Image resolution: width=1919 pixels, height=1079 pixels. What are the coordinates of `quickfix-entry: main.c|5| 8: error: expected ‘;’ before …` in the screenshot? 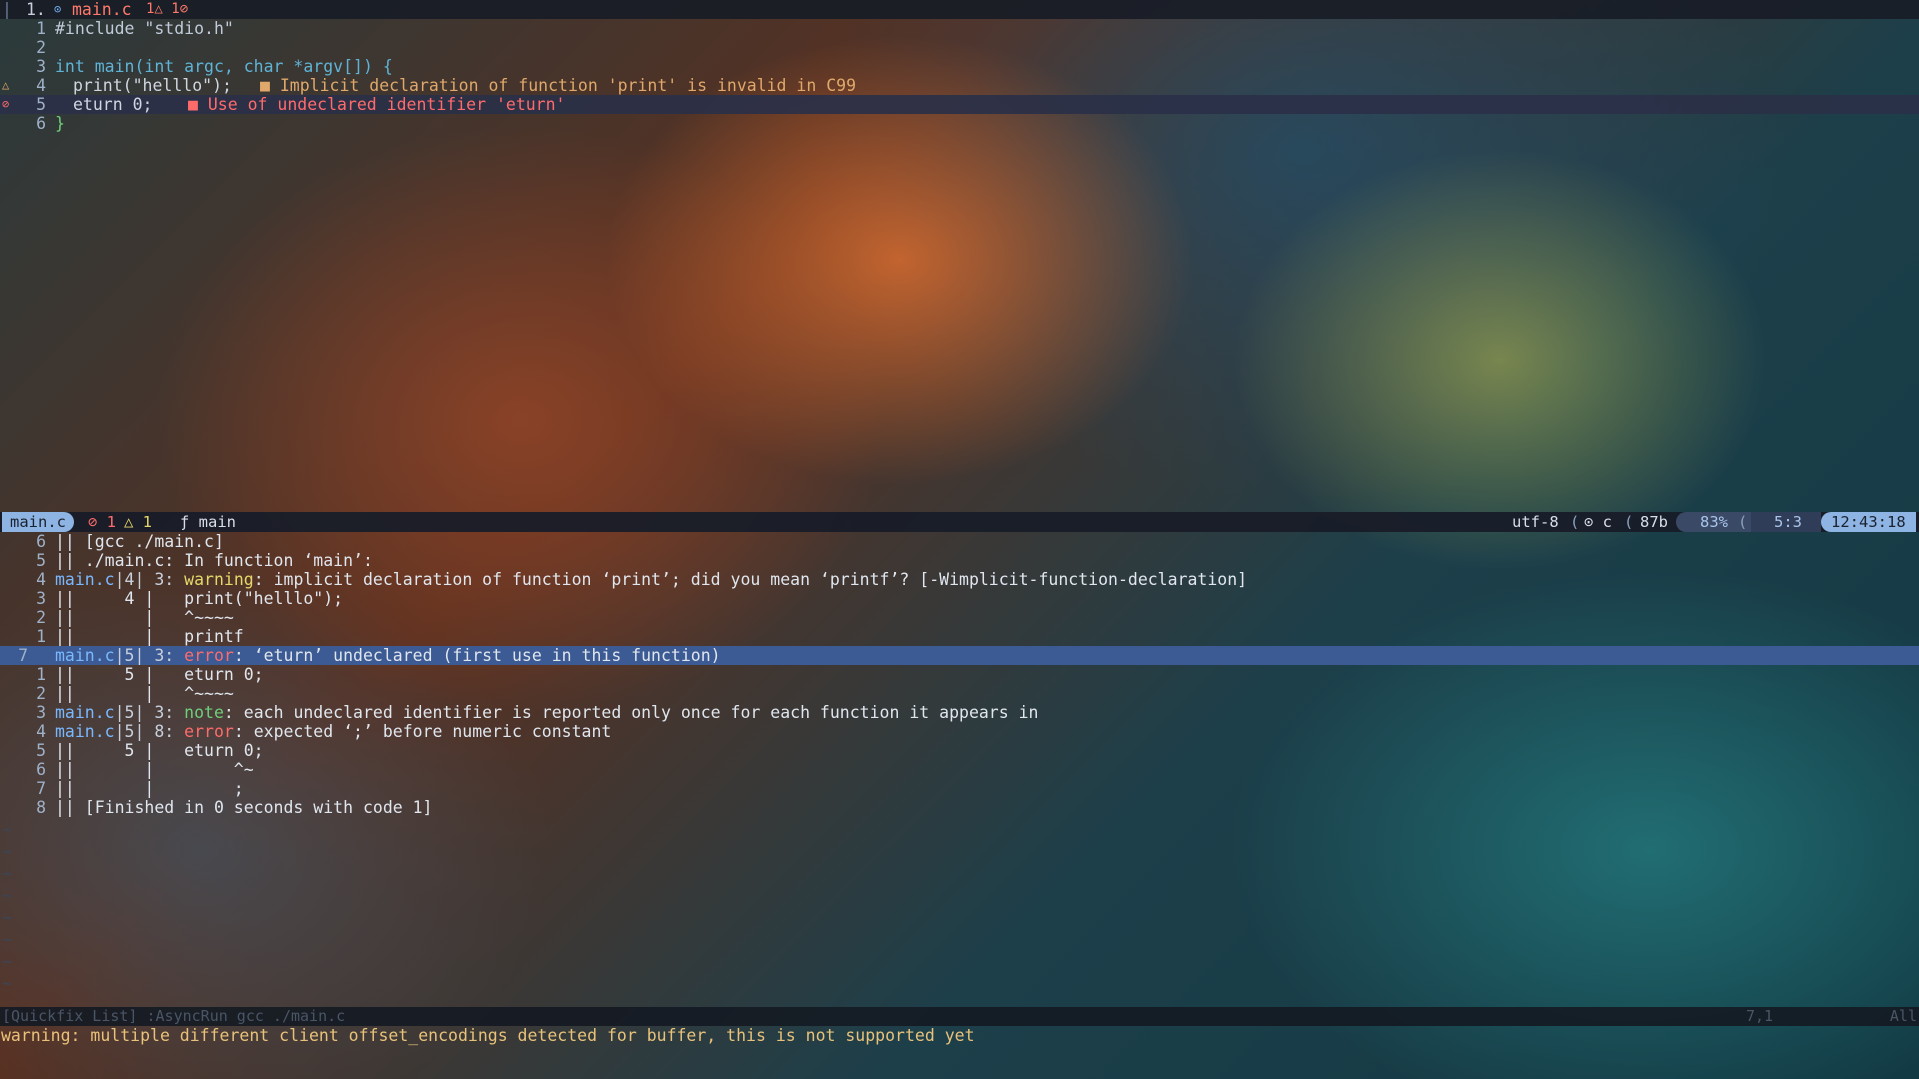 It's located at (333, 731).